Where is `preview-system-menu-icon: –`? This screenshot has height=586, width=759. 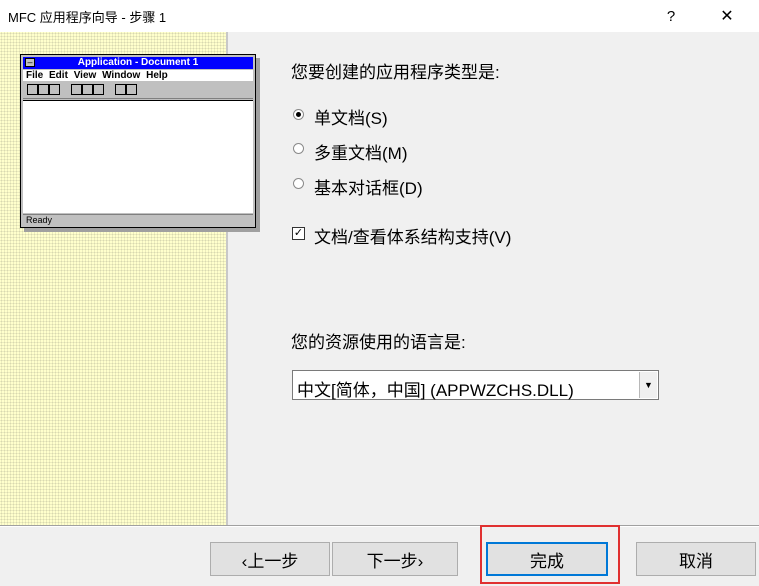
preview-system-menu-icon: – is located at coordinates (30, 62).